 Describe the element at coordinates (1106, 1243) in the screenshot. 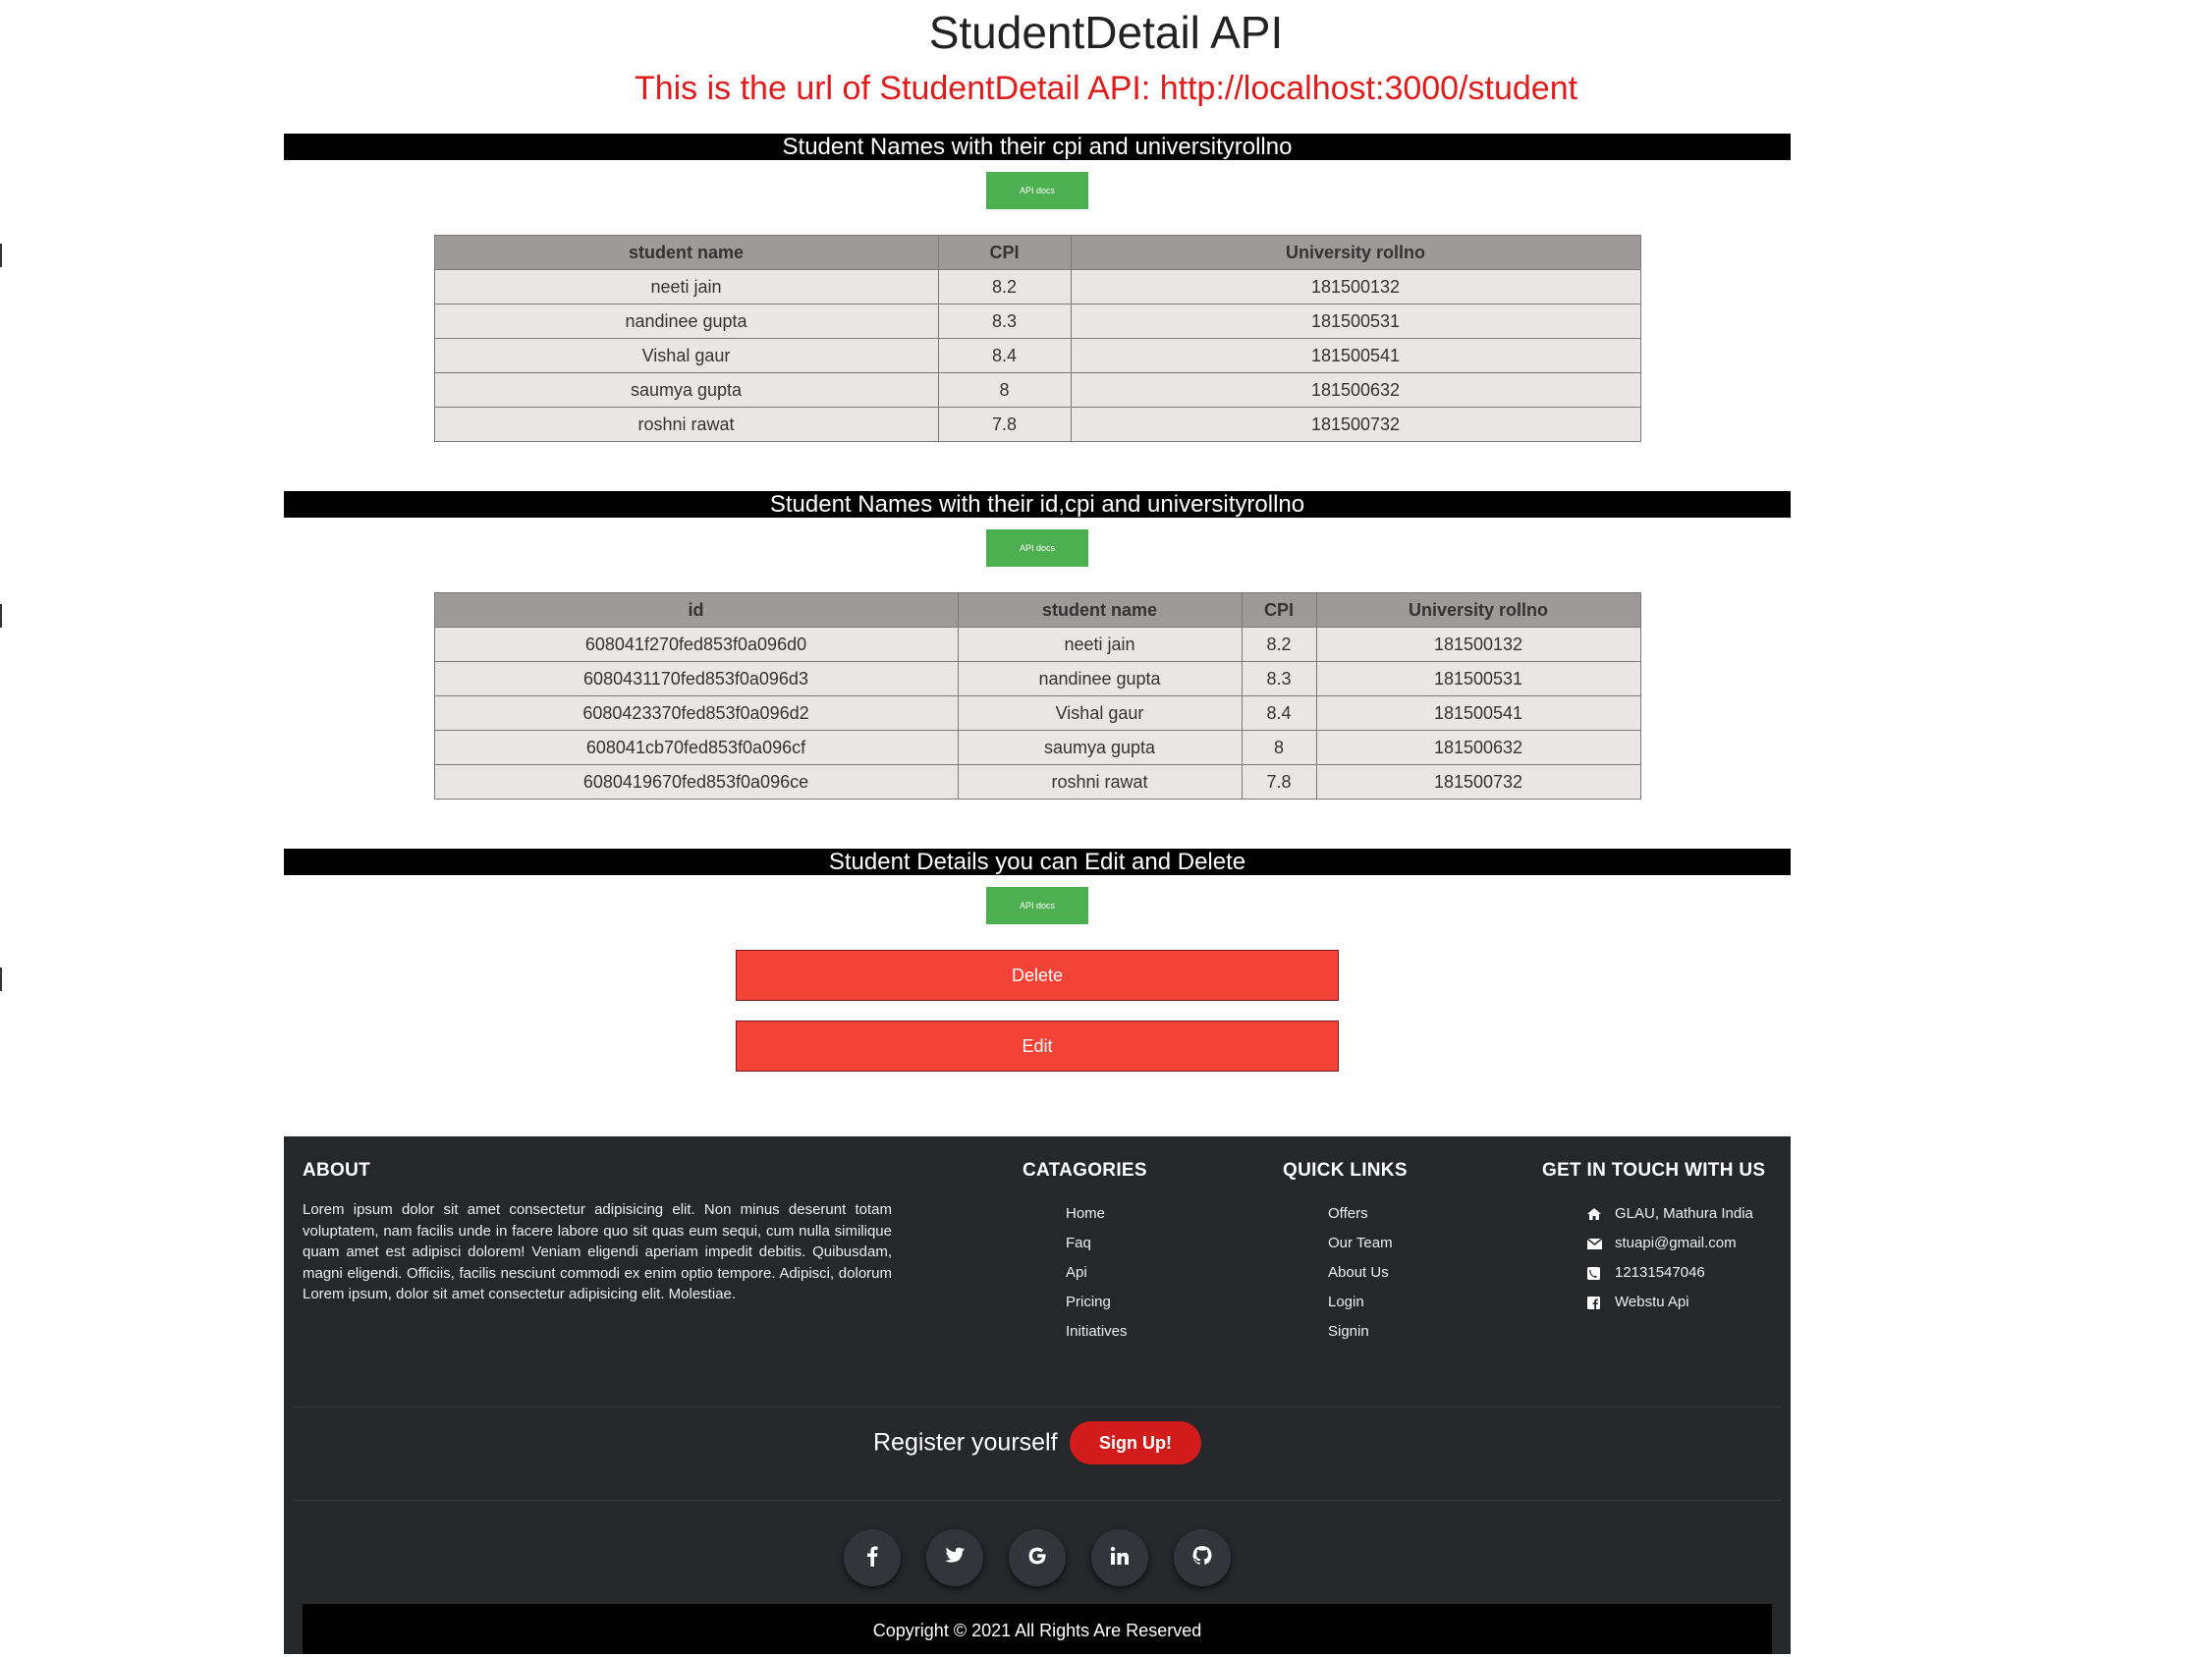

I see `footer-link-faq: Faq` at that location.